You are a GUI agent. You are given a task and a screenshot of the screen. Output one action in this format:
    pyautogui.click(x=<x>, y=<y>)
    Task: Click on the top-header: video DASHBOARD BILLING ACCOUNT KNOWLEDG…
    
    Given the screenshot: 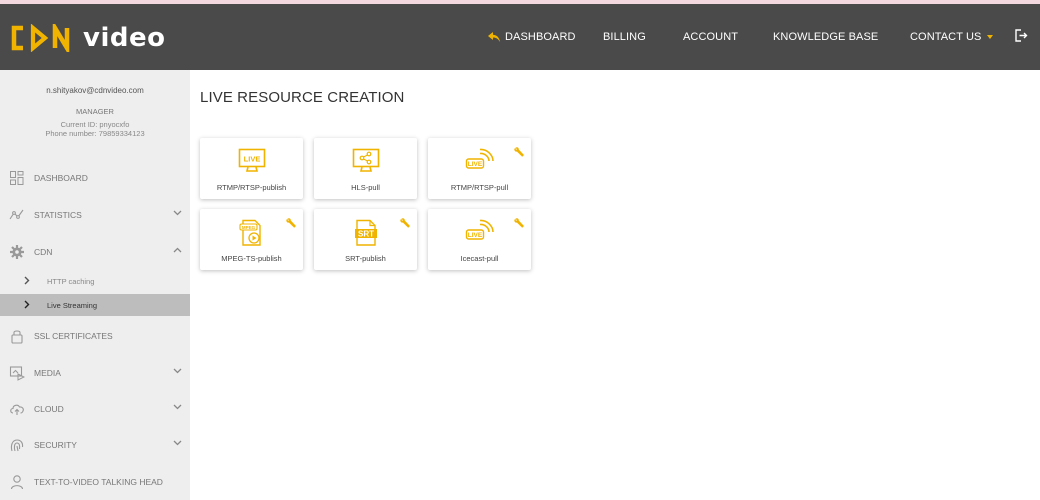 What is the action you would take?
    pyautogui.click(x=520, y=37)
    